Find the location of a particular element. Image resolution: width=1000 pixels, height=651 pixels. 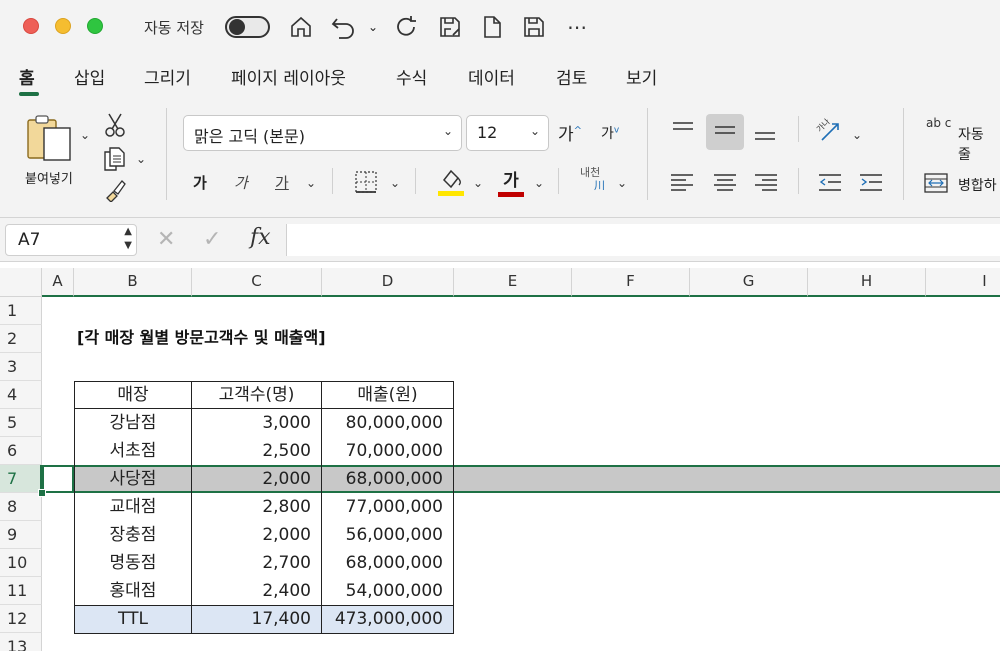

total-label: TTL is located at coordinates (133, 619).